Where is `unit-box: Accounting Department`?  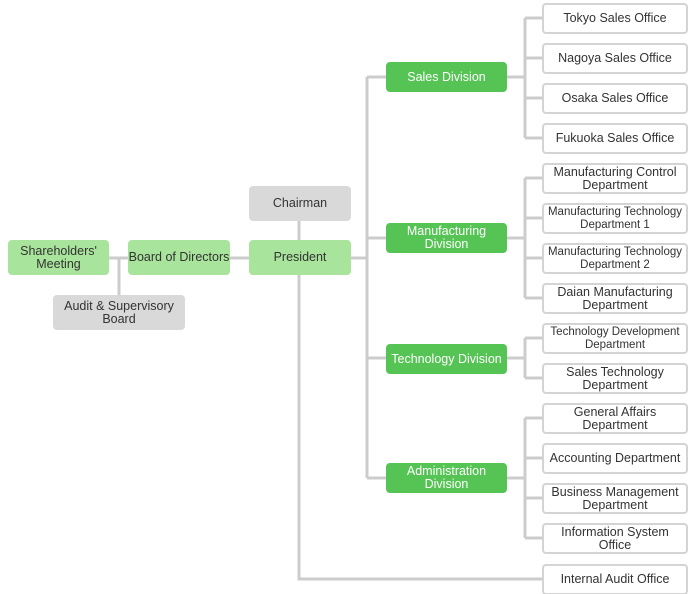 unit-box: Accounting Department is located at coordinates (615, 458).